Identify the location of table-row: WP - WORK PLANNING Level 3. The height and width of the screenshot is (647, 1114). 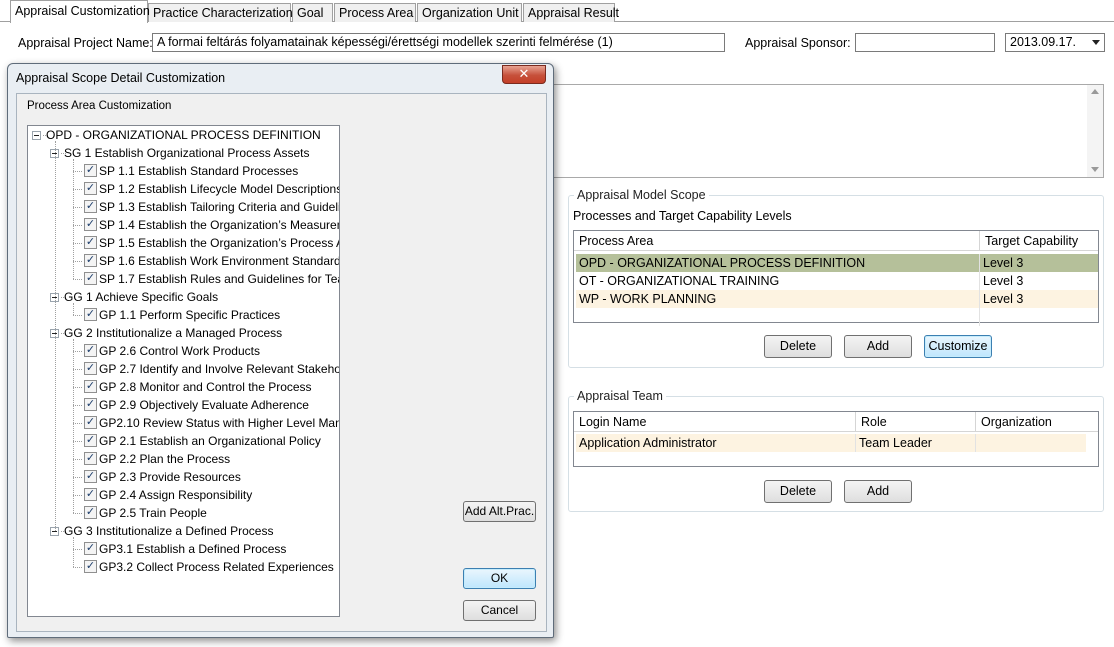
(837, 299).